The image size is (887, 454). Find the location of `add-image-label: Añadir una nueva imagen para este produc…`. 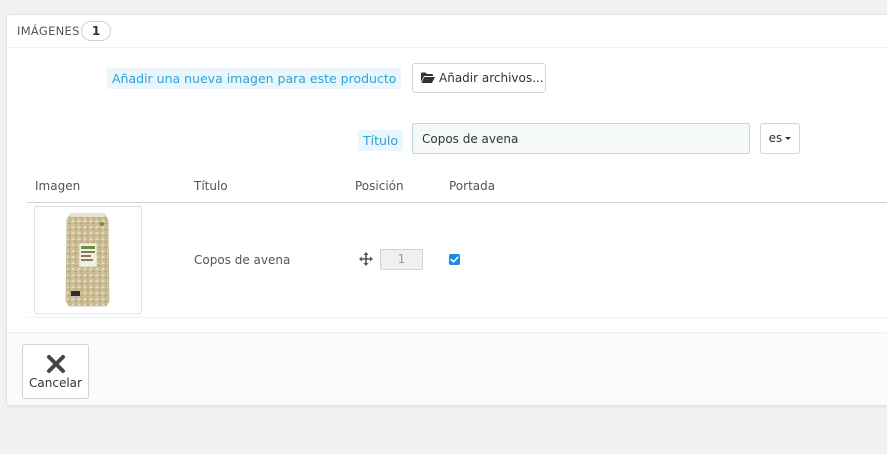

add-image-label: Añadir una nueva imagen para este produc… is located at coordinates (254, 78).